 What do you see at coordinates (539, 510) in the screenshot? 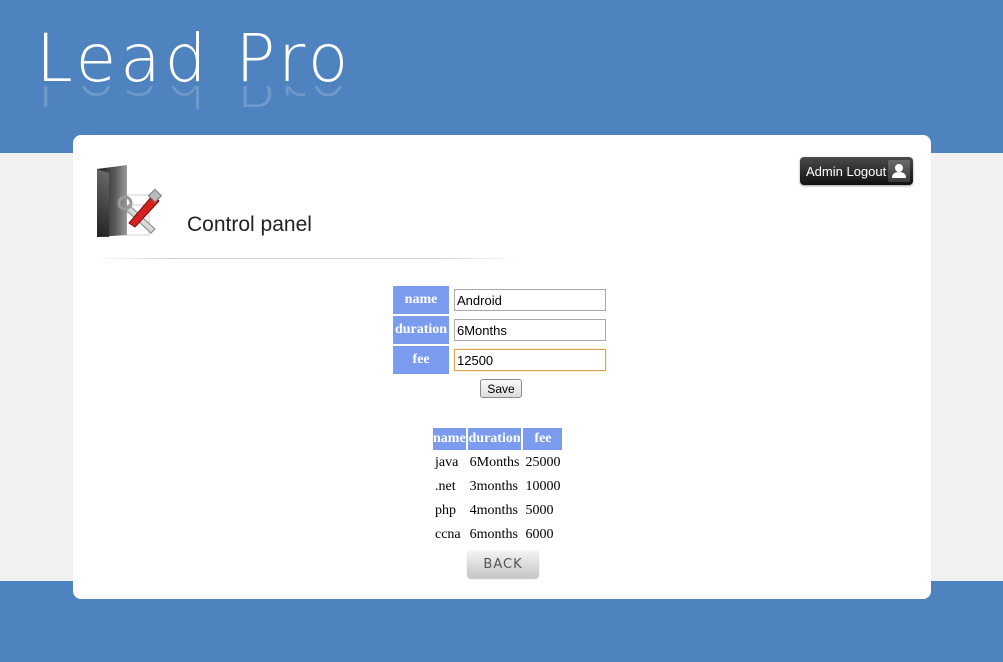
I see `cell-fee: 5000` at bounding box center [539, 510].